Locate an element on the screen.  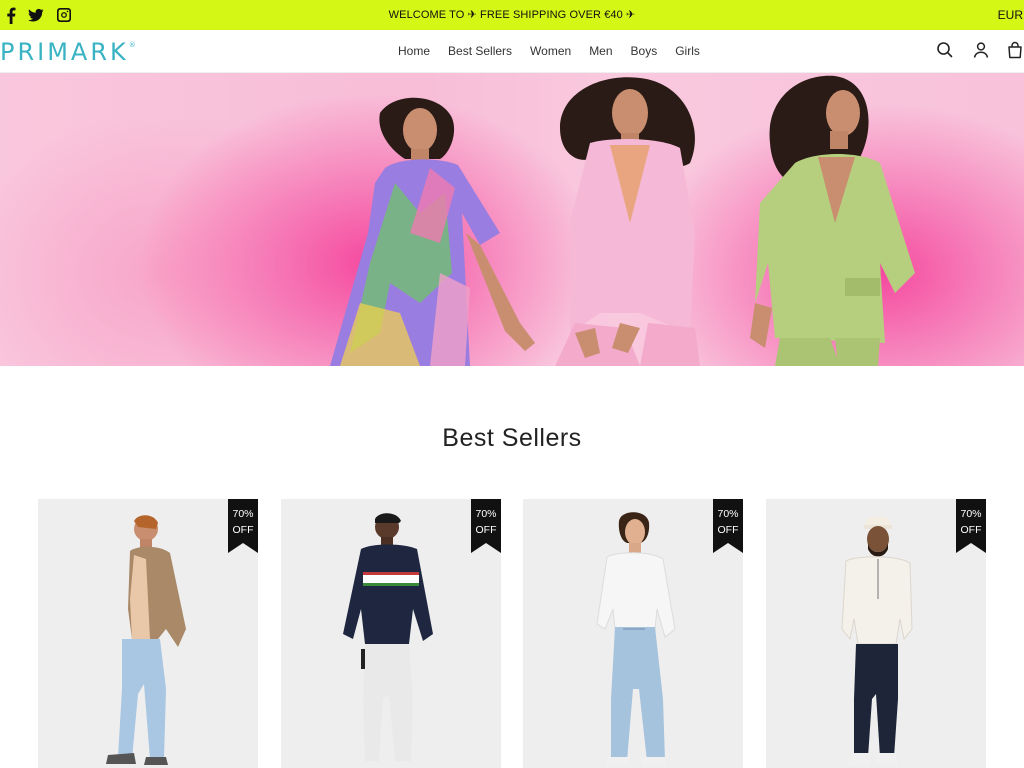
search-button is located at coordinates (945, 50).